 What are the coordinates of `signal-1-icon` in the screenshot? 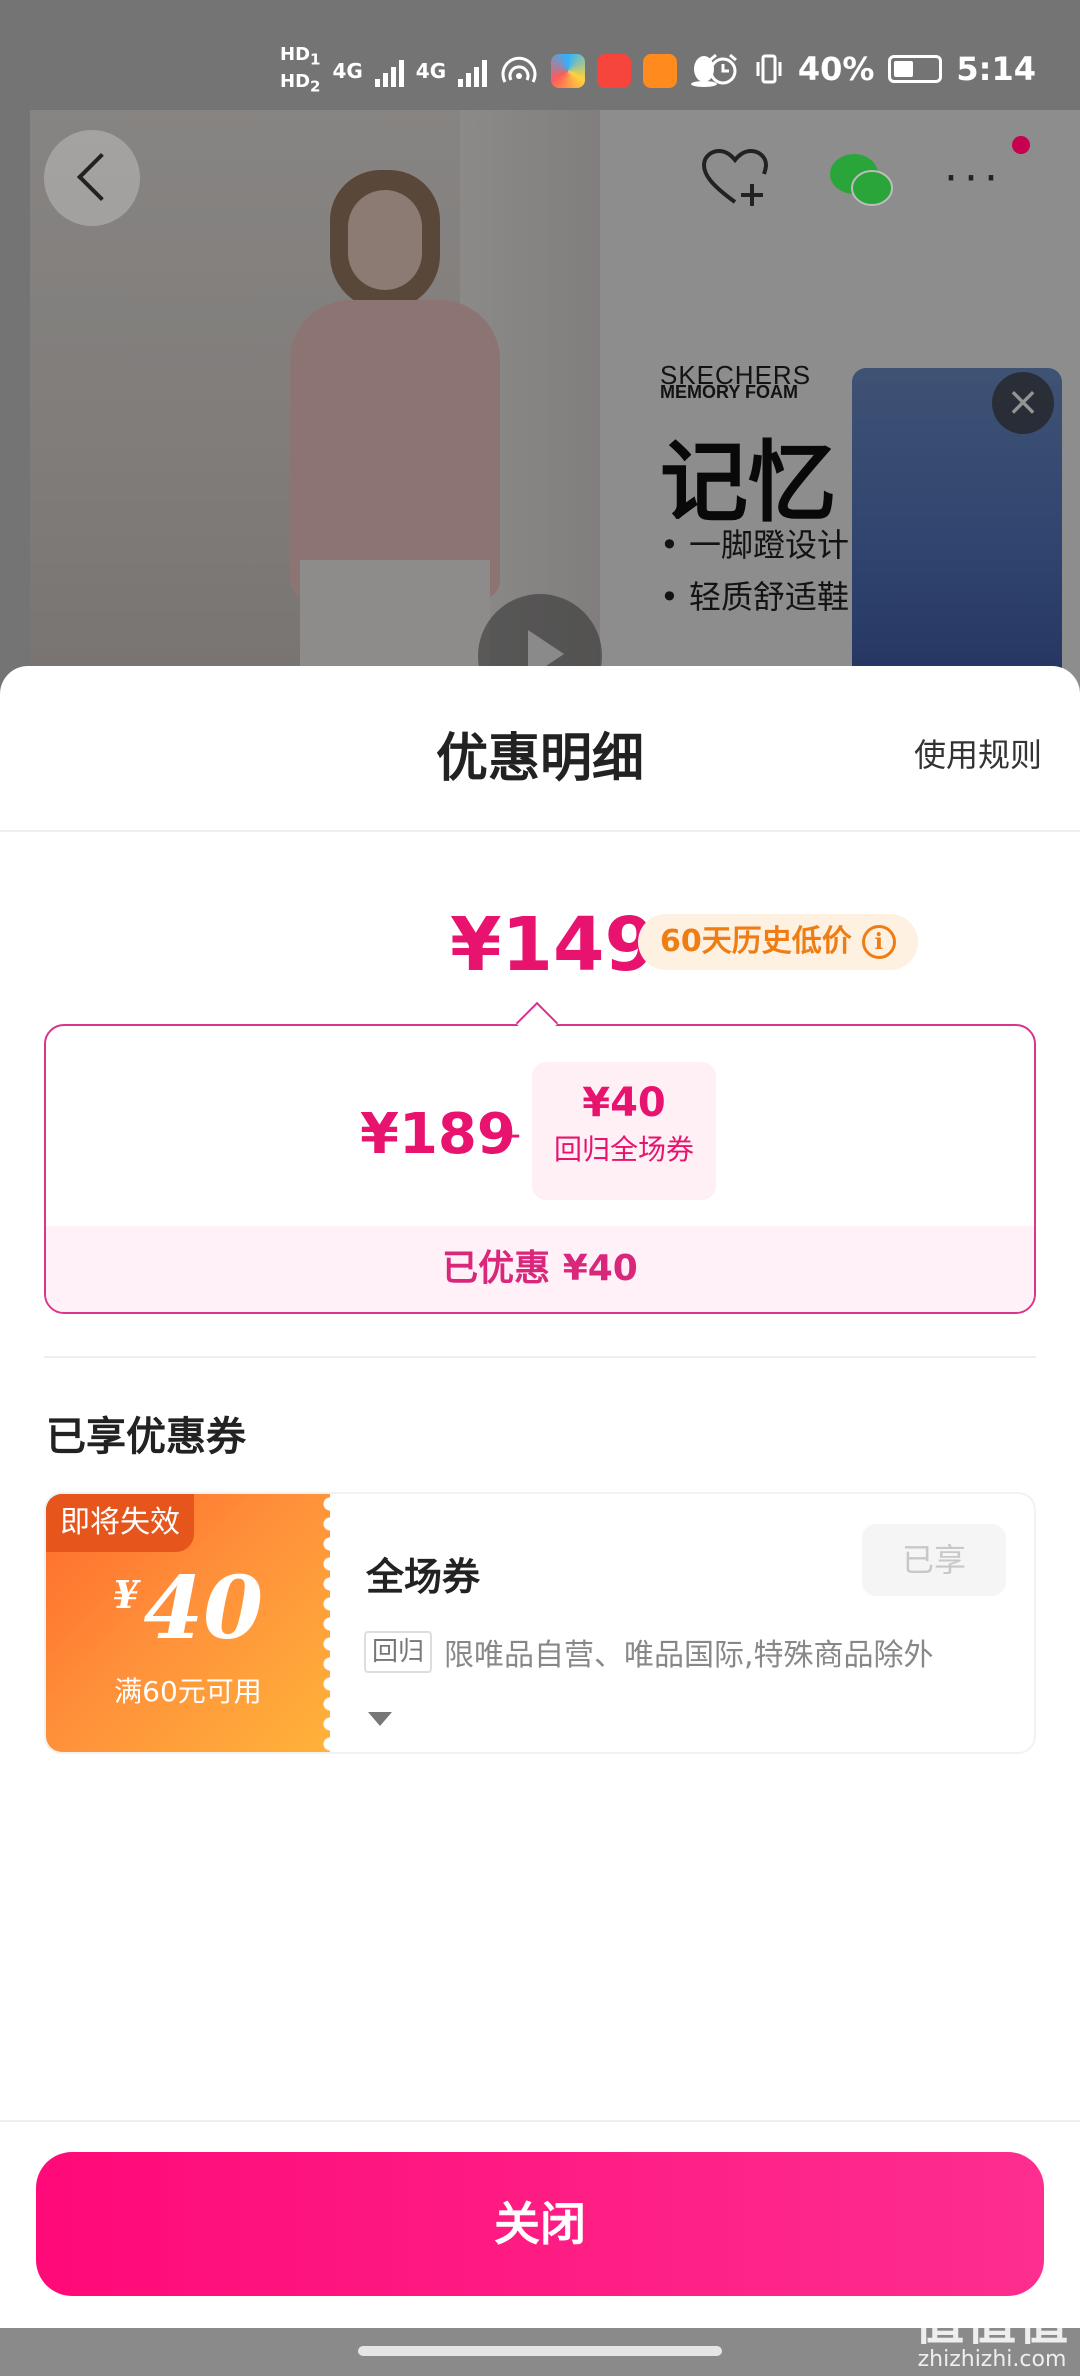 It's located at (389, 71).